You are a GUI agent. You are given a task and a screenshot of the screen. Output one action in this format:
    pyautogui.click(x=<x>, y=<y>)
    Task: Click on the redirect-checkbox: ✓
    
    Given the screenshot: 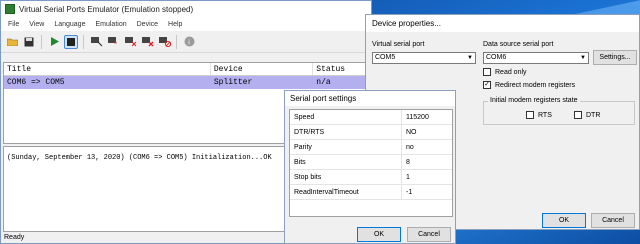 What is the action you would take?
    pyautogui.click(x=487, y=85)
    